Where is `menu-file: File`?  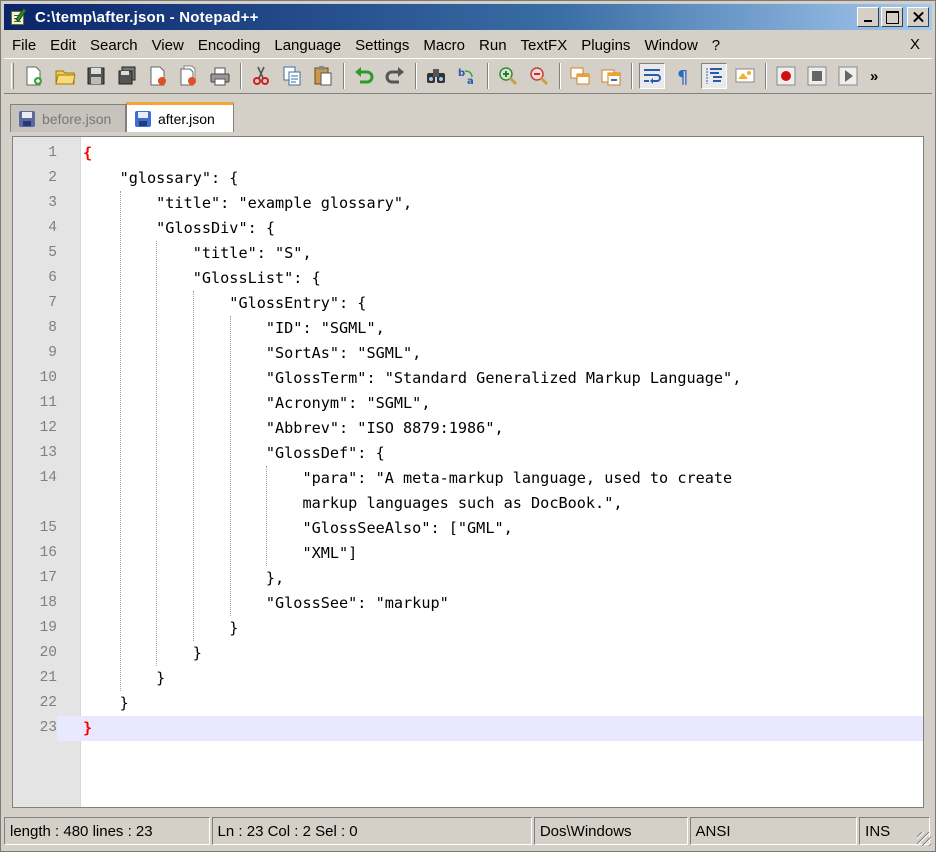
menu-file: File is located at coordinates (23, 46).